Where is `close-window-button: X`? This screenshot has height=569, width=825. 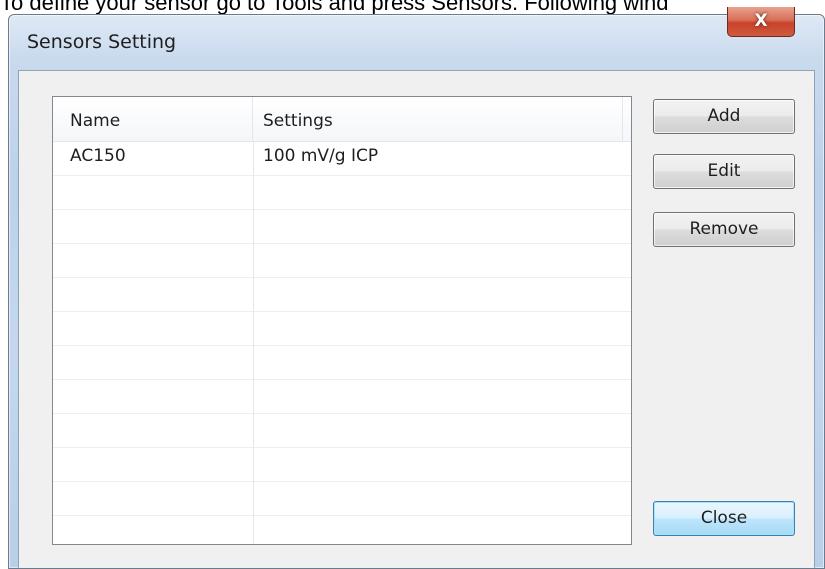 close-window-button: X is located at coordinates (761, 22).